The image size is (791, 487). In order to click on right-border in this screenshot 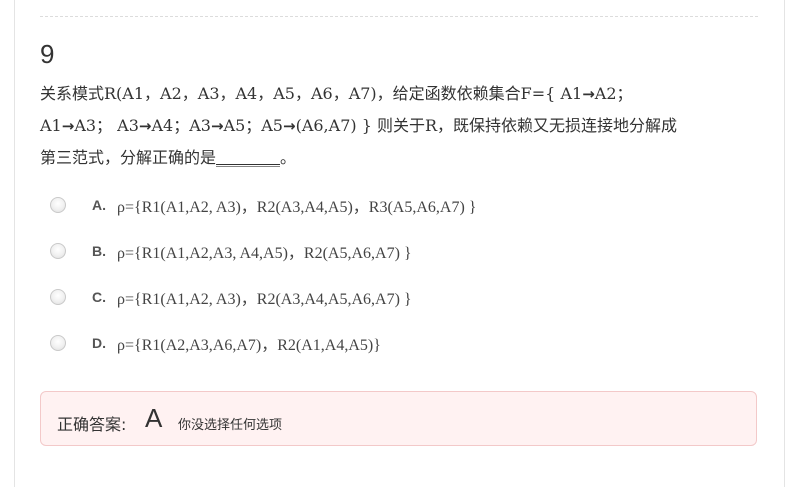, I will do `click(784, 243)`.